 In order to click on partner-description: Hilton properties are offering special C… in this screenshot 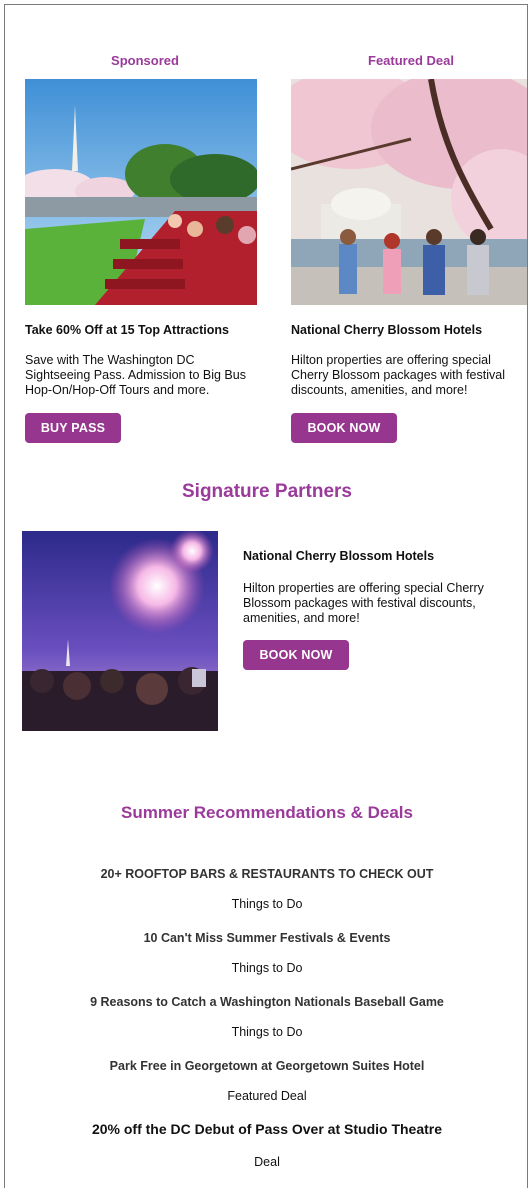, I will do `click(363, 603)`.